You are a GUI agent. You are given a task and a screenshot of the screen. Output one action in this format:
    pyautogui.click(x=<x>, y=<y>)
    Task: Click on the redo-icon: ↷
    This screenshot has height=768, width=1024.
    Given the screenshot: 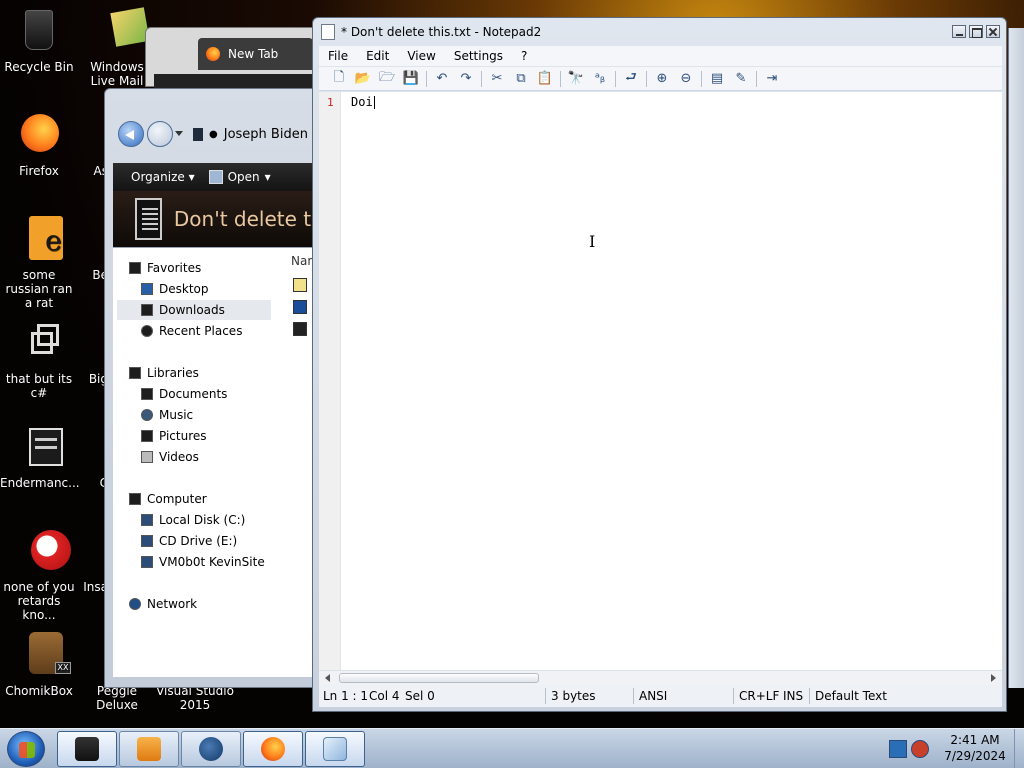 What is the action you would take?
    pyautogui.click(x=466, y=79)
    